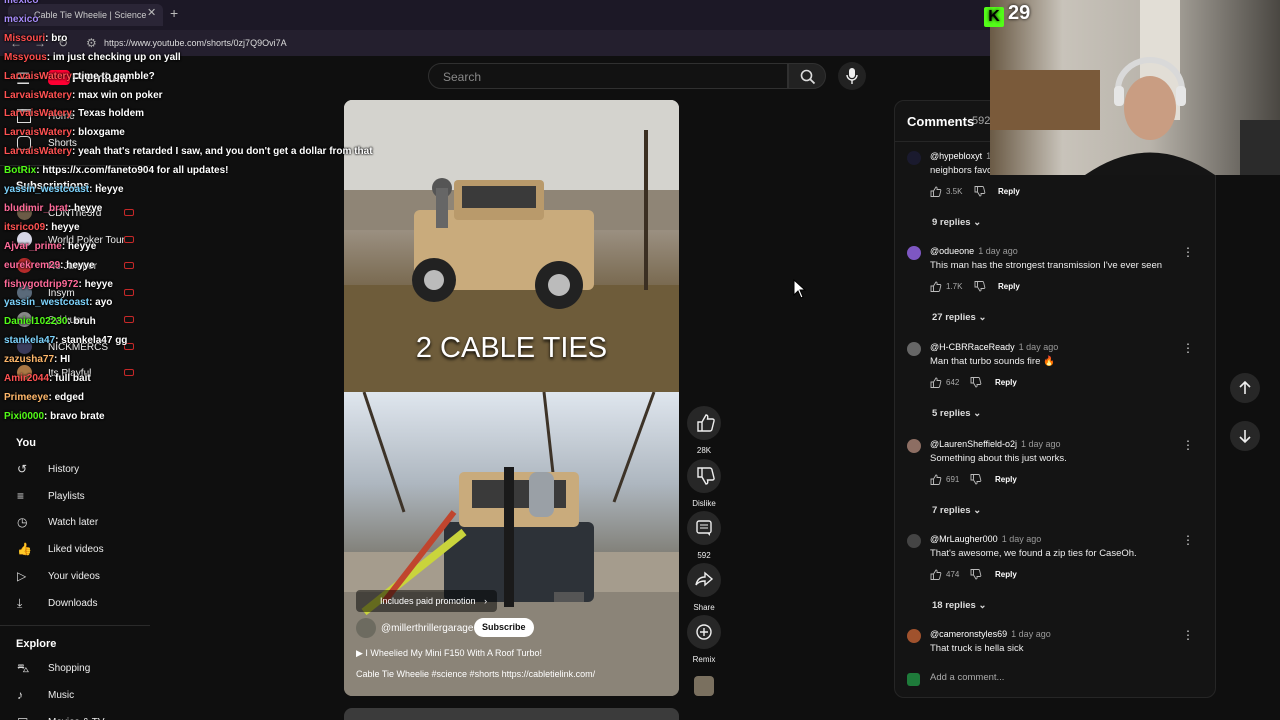 Image resolution: width=1280 pixels, height=720 pixels. What do you see at coordinates (990, 634) in the screenshot?
I see `comment-author: @cameronstyles69 1 day ago` at bounding box center [990, 634].